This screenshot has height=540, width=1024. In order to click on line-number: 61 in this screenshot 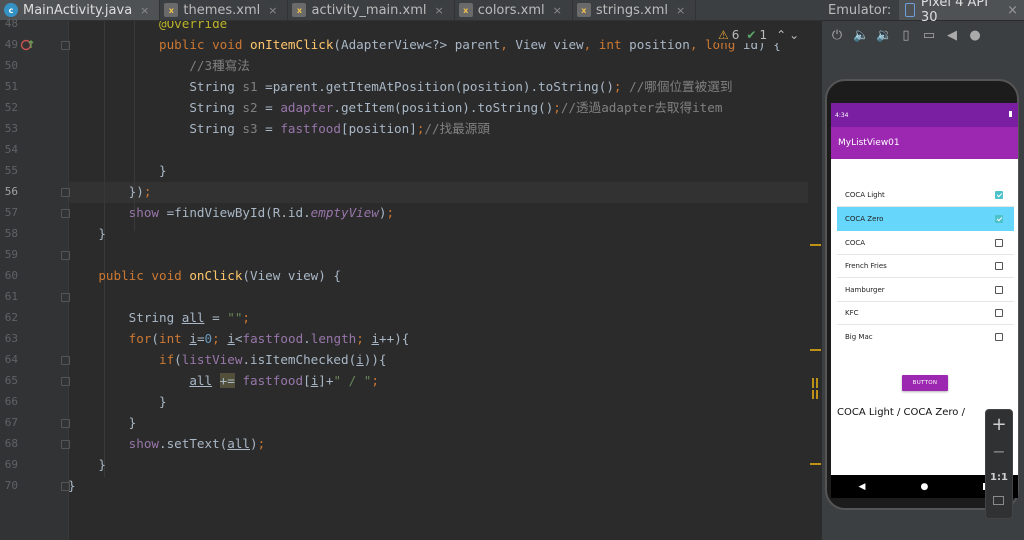, I will do `click(11, 296)`.